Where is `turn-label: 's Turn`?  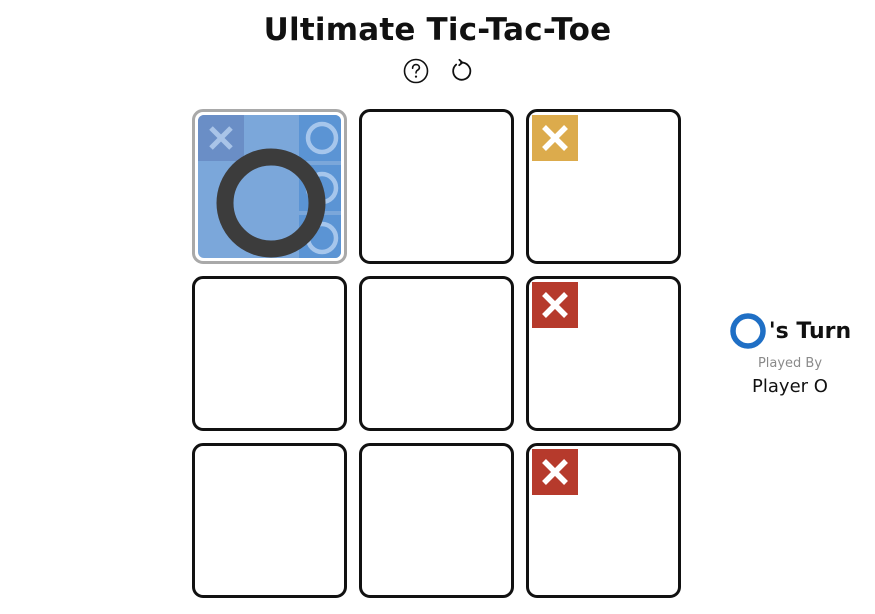
turn-label: 's Turn is located at coordinates (810, 331).